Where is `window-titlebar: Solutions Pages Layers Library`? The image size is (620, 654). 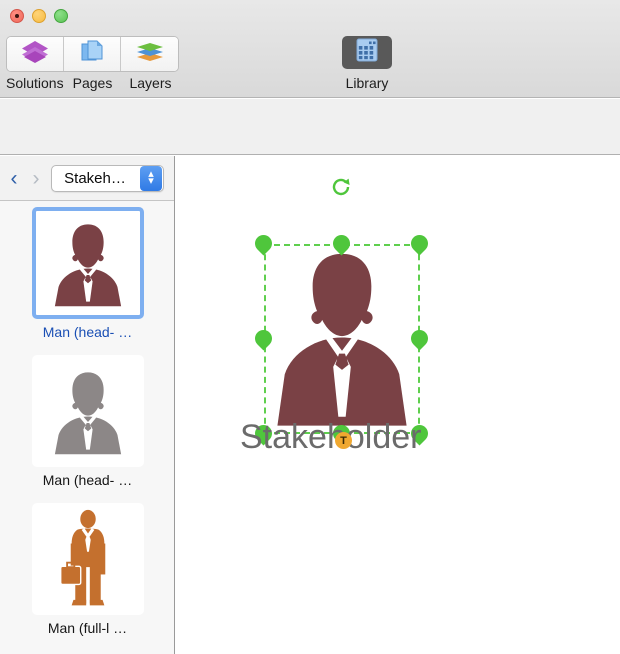
window-titlebar: Solutions Pages Layers Library is located at coordinates (310, 49).